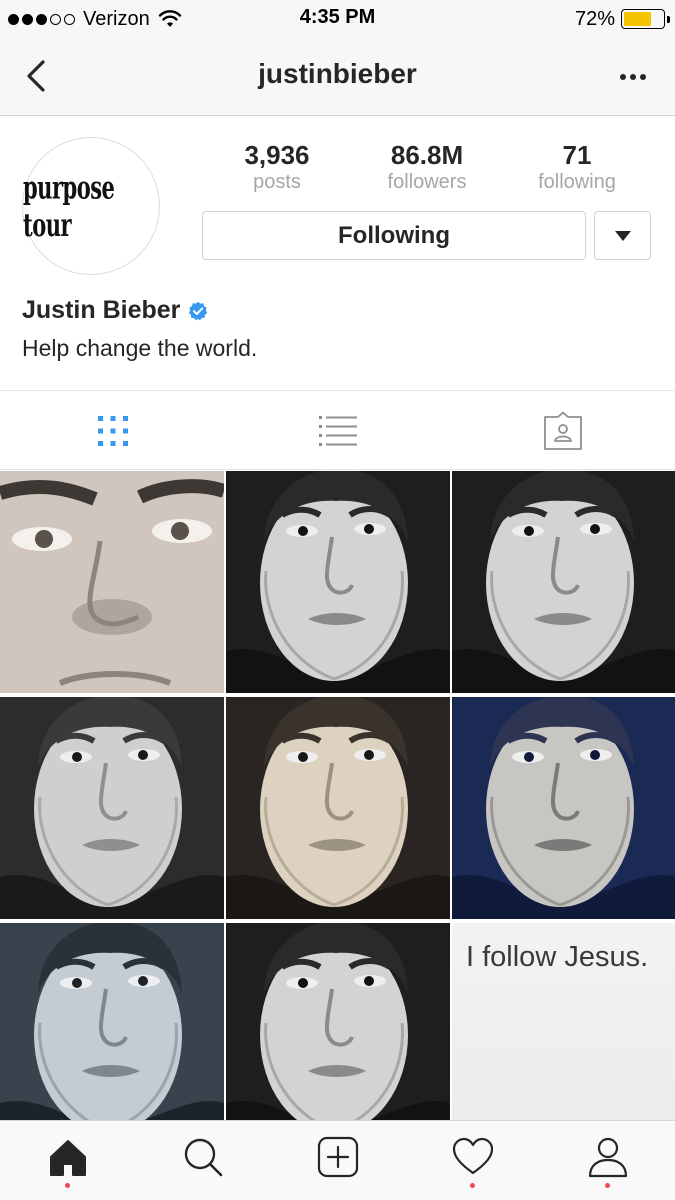  Describe the element at coordinates (67, 1185) in the screenshot. I see `home-notification-dot` at that location.